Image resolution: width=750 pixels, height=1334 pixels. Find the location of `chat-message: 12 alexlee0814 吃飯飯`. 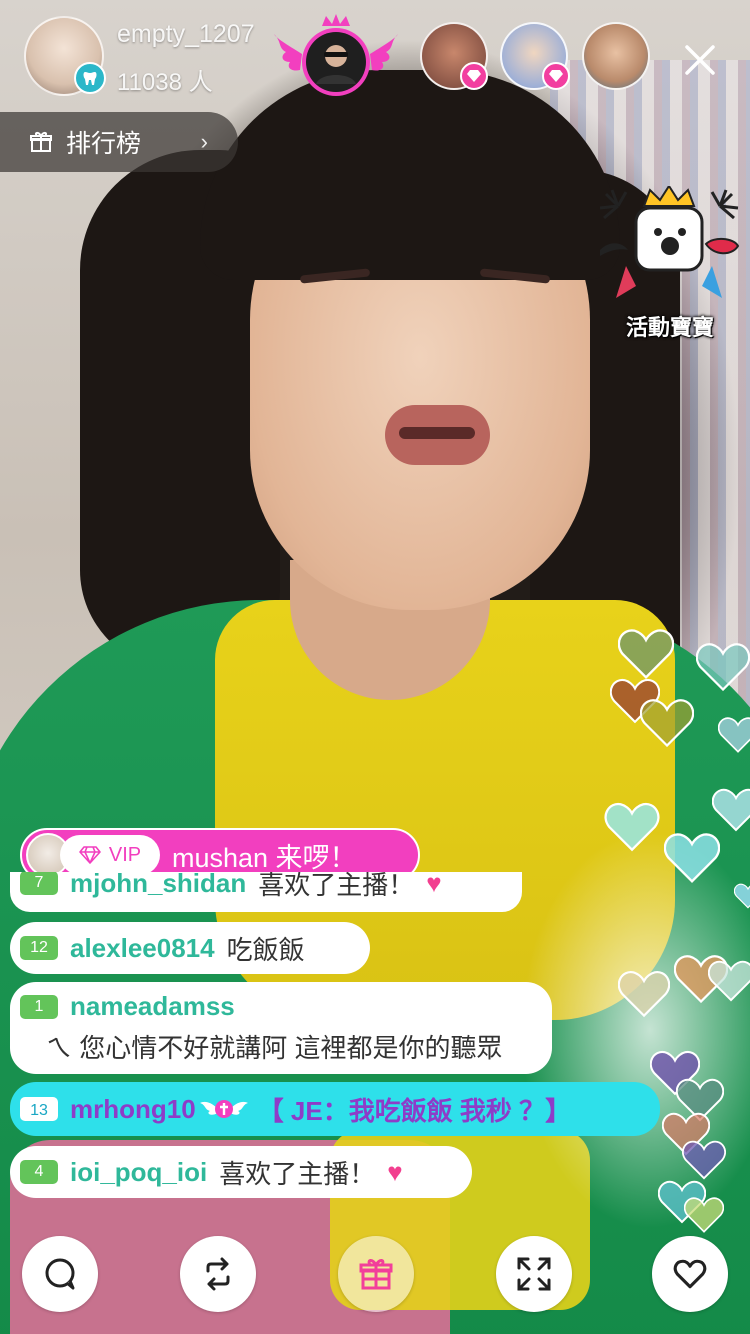

chat-message: 12 alexlee0814 吃飯飯 is located at coordinates (190, 948).